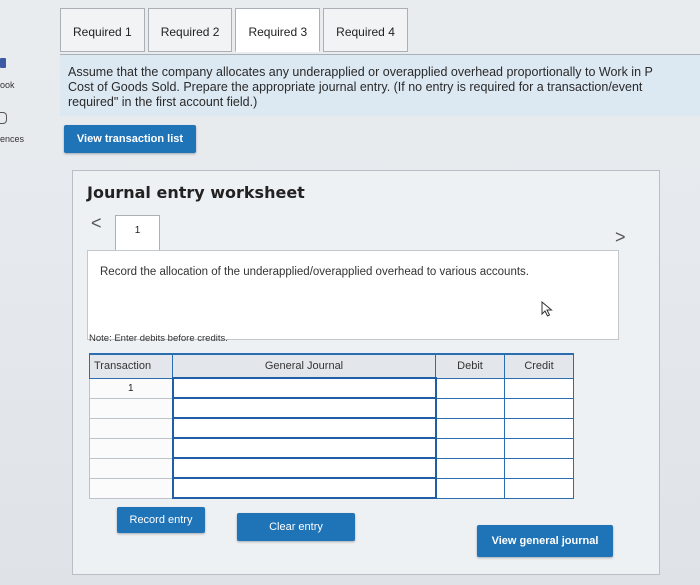 The height and width of the screenshot is (585, 700). I want to click on transaction-cell: 1, so click(131, 388).